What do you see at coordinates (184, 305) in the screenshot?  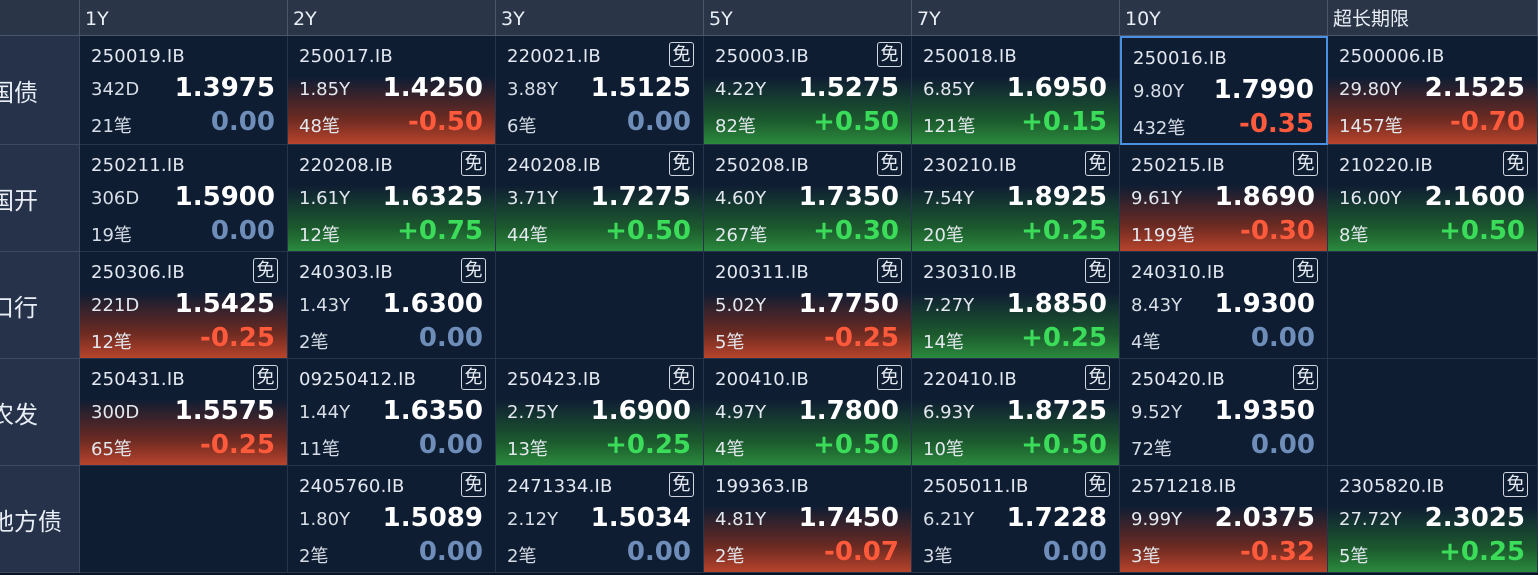 I see `quote-cell: 250306.IB 免 221D 1.5425 12笔 -0.25` at bounding box center [184, 305].